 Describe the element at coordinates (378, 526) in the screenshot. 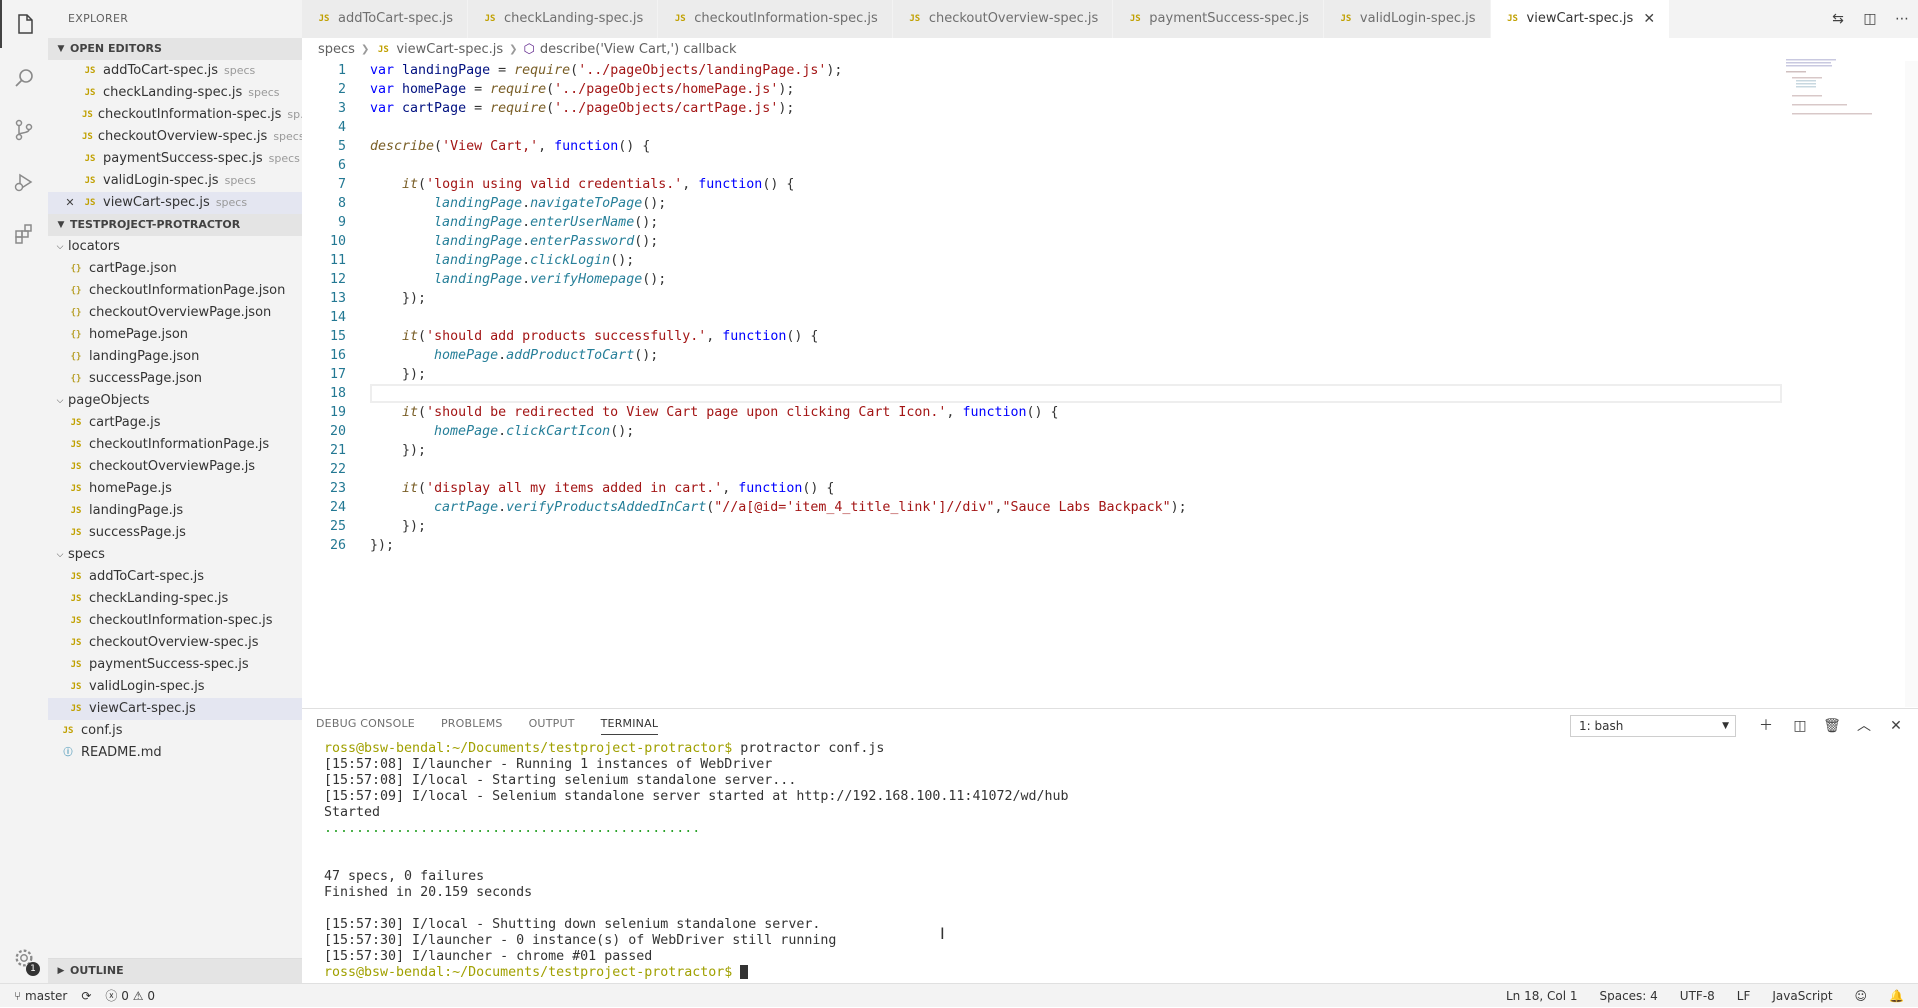

I see `code-line: 25 });` at that location.